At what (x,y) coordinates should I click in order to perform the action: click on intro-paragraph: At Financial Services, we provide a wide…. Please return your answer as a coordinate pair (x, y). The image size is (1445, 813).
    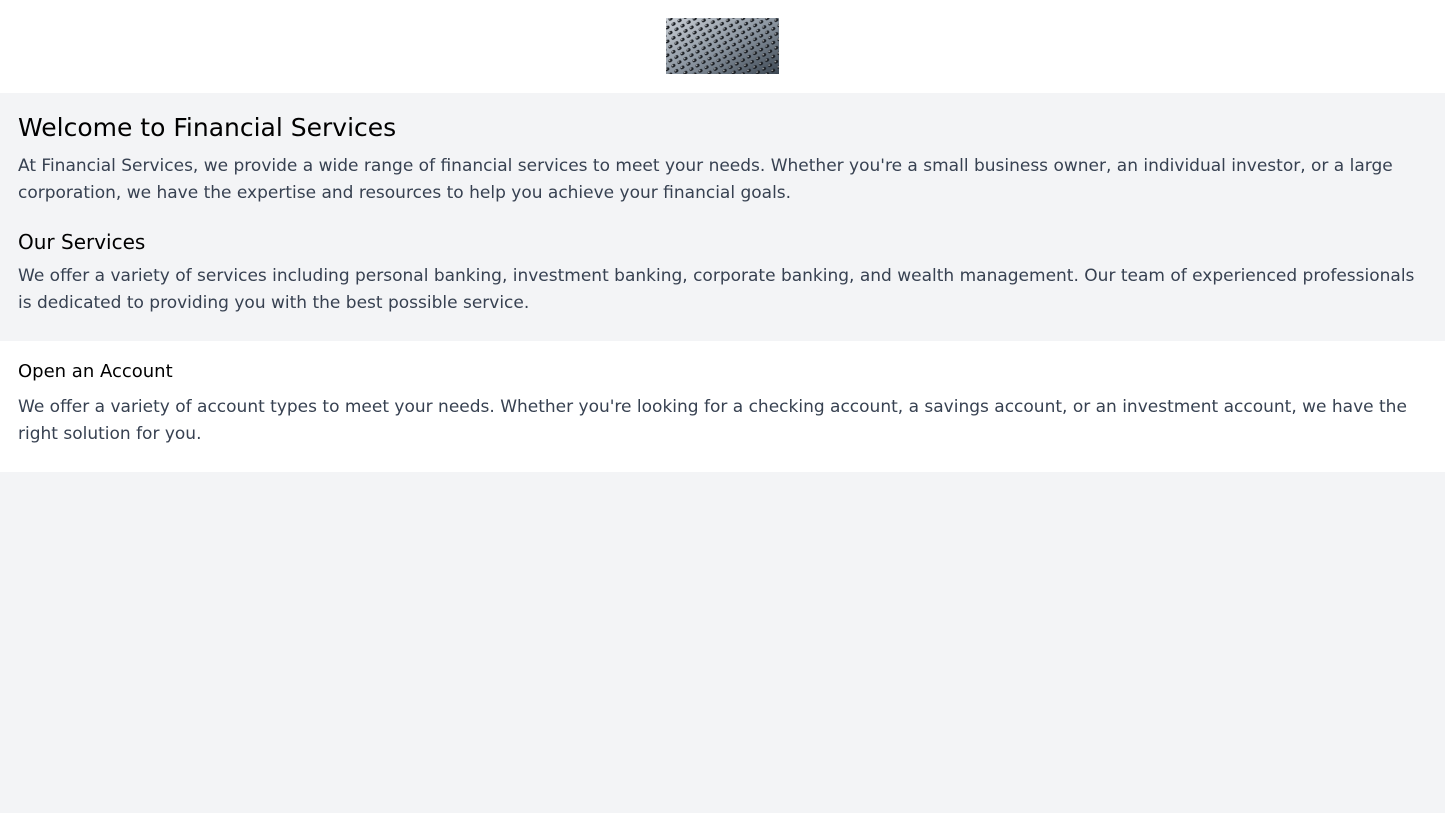
    Looking at the image, I should click on (705, 179).